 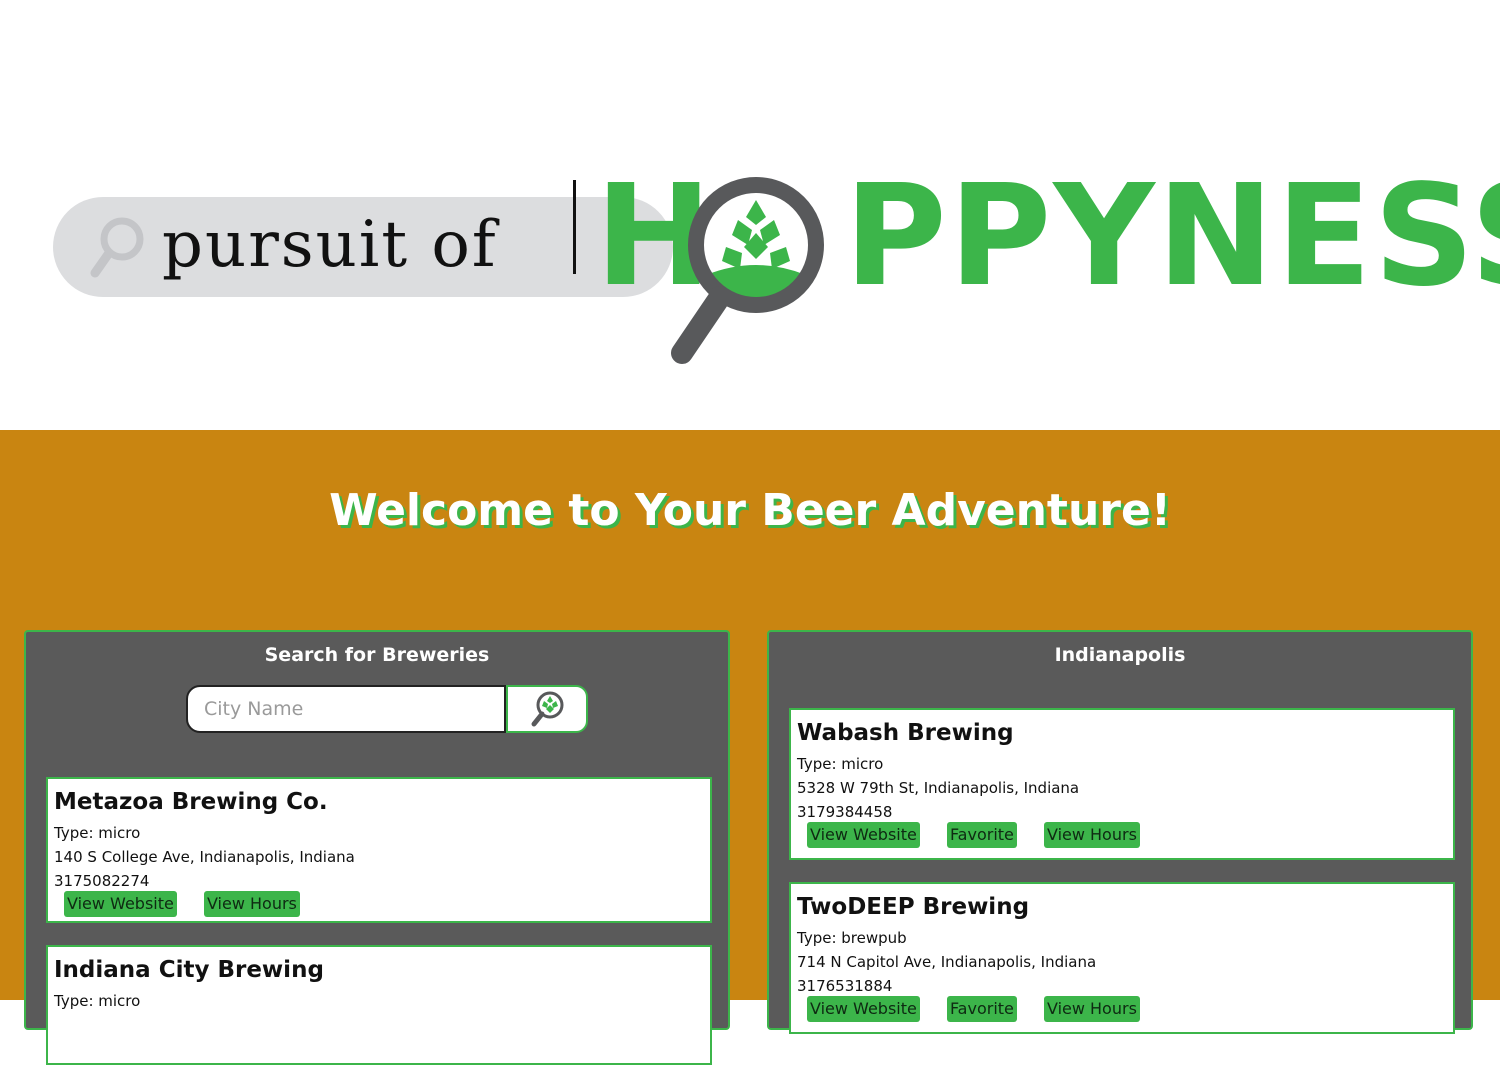 I want to click on hop-magnifier-icon, so click(x=747, y=270).